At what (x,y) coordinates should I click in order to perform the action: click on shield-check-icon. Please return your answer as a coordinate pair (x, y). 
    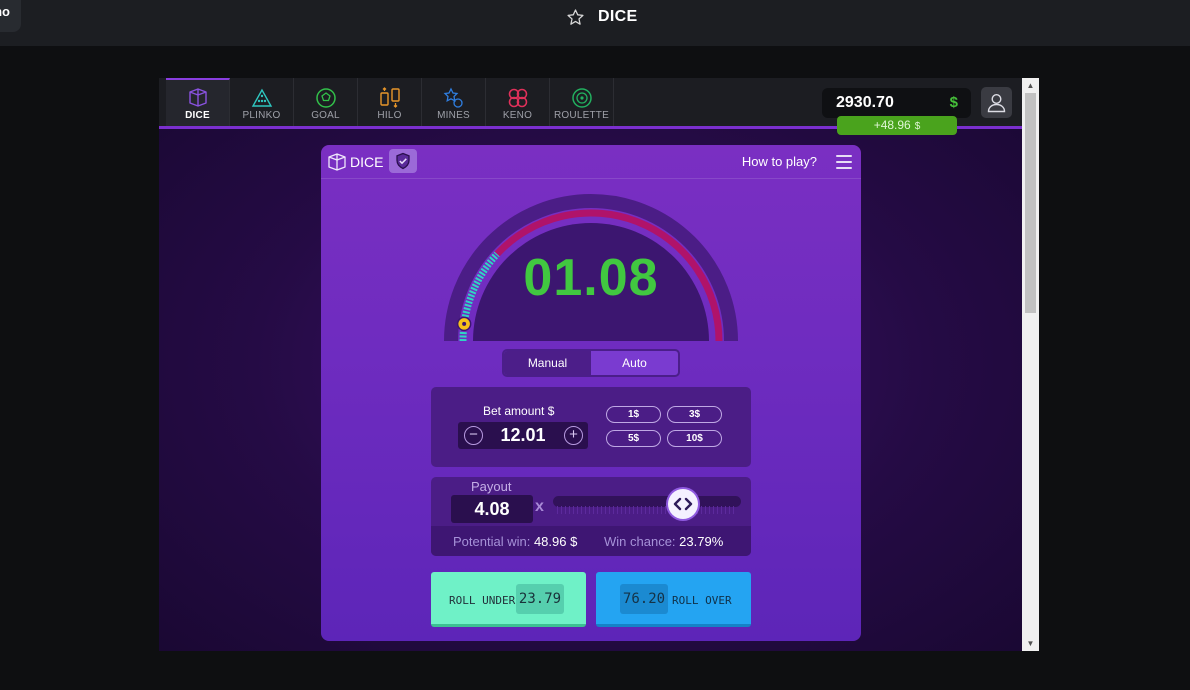
    Looking at the image, I should click on (403, 161).